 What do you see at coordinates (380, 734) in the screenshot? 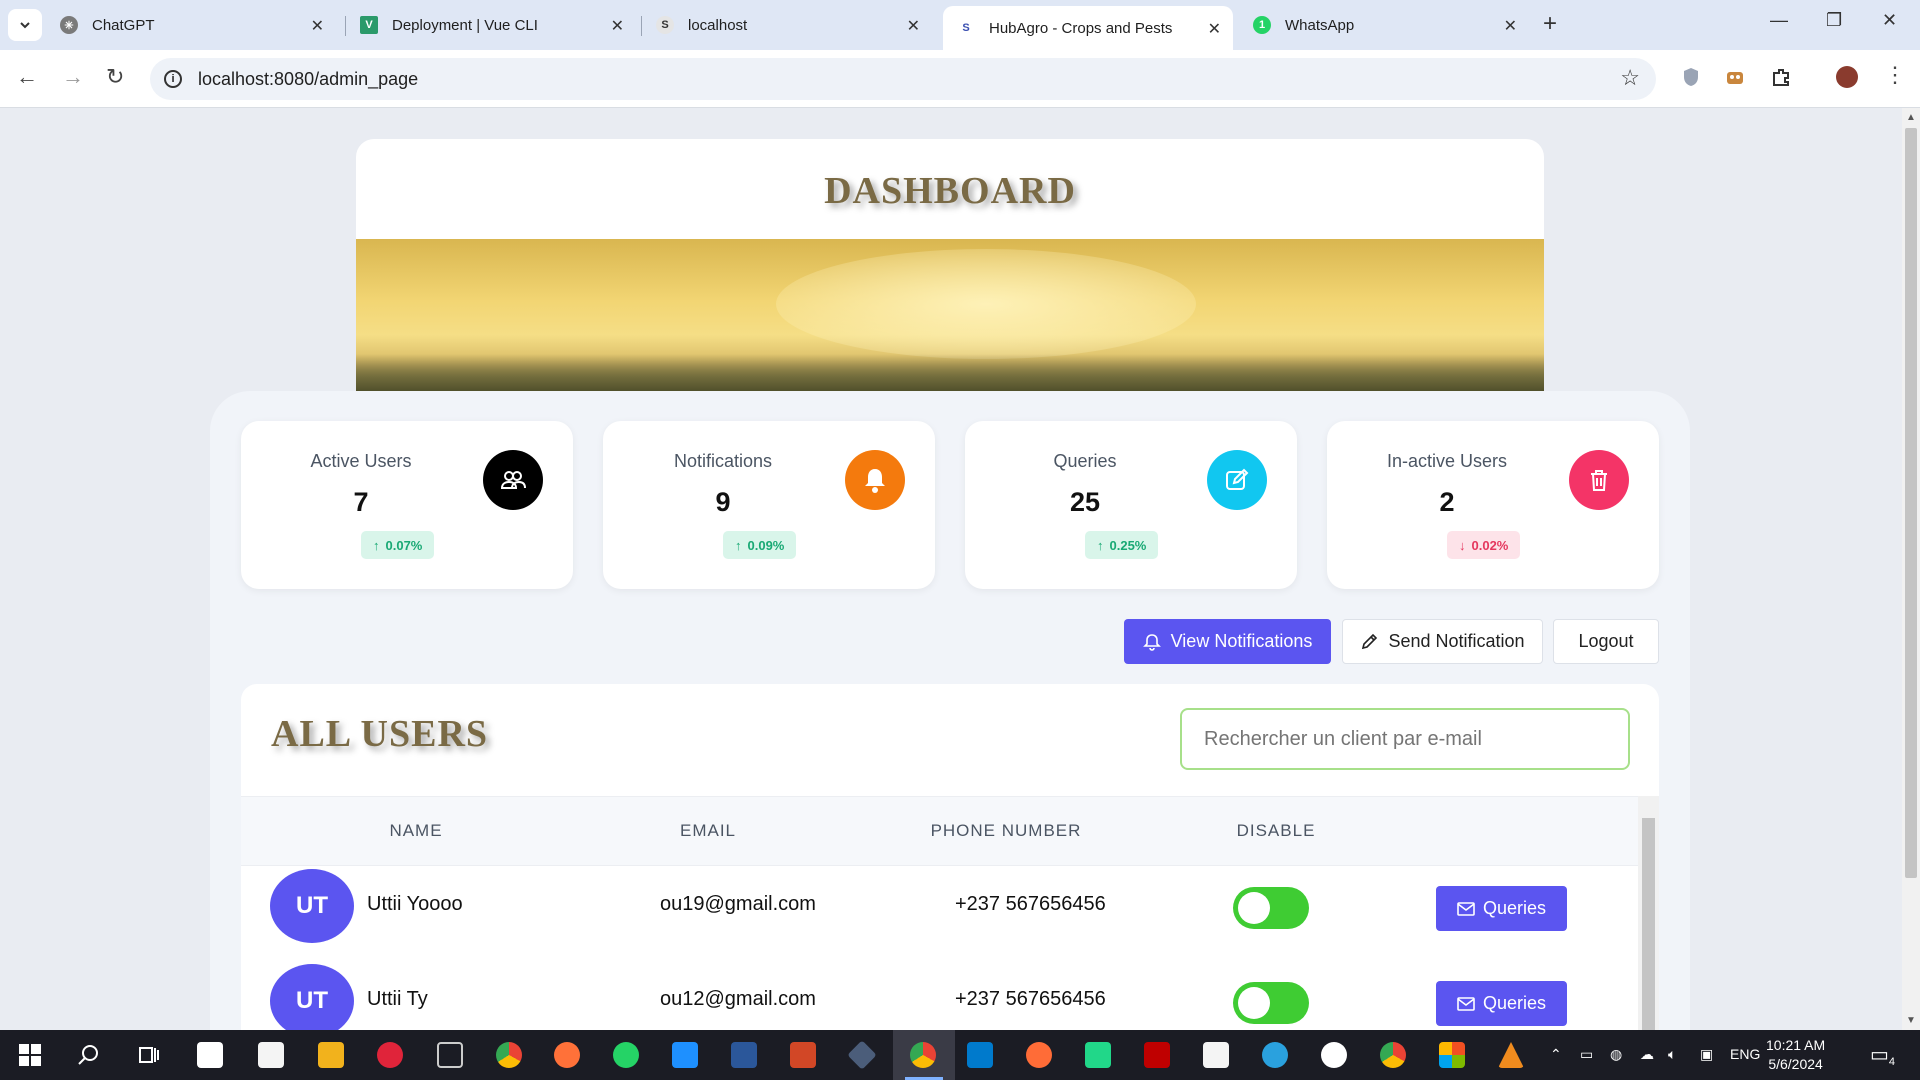
I see `section-title: ALL USERS` at bounding box center [380, 734].